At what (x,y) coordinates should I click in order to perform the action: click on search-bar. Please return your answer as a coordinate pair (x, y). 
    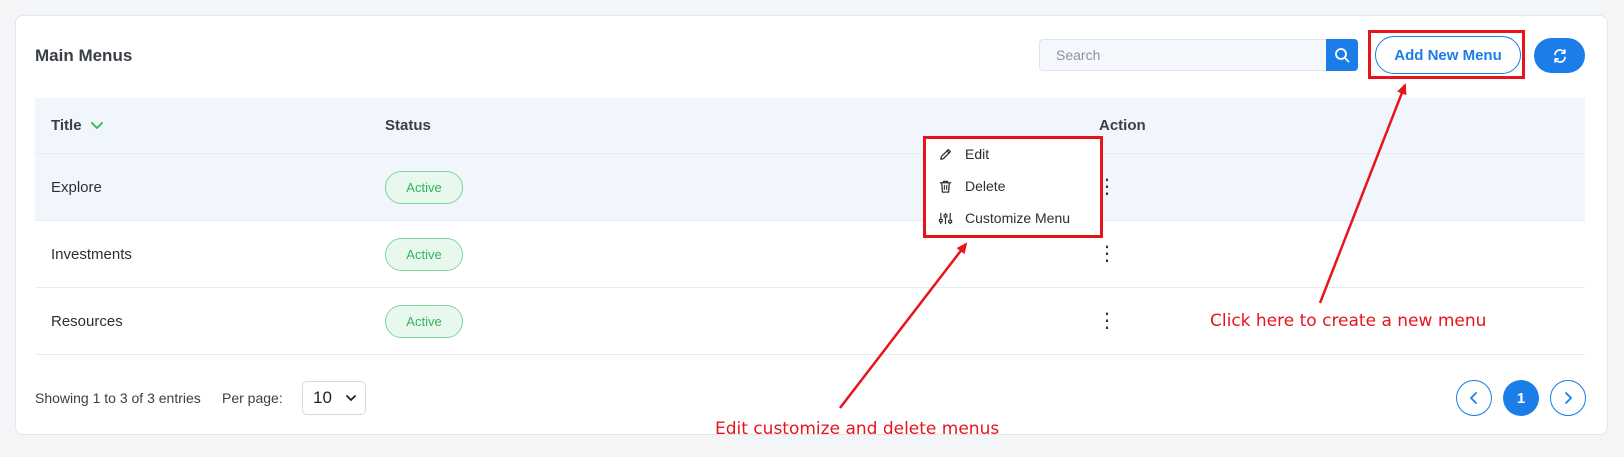
    Looking at the image, I should click on (1198, 55).